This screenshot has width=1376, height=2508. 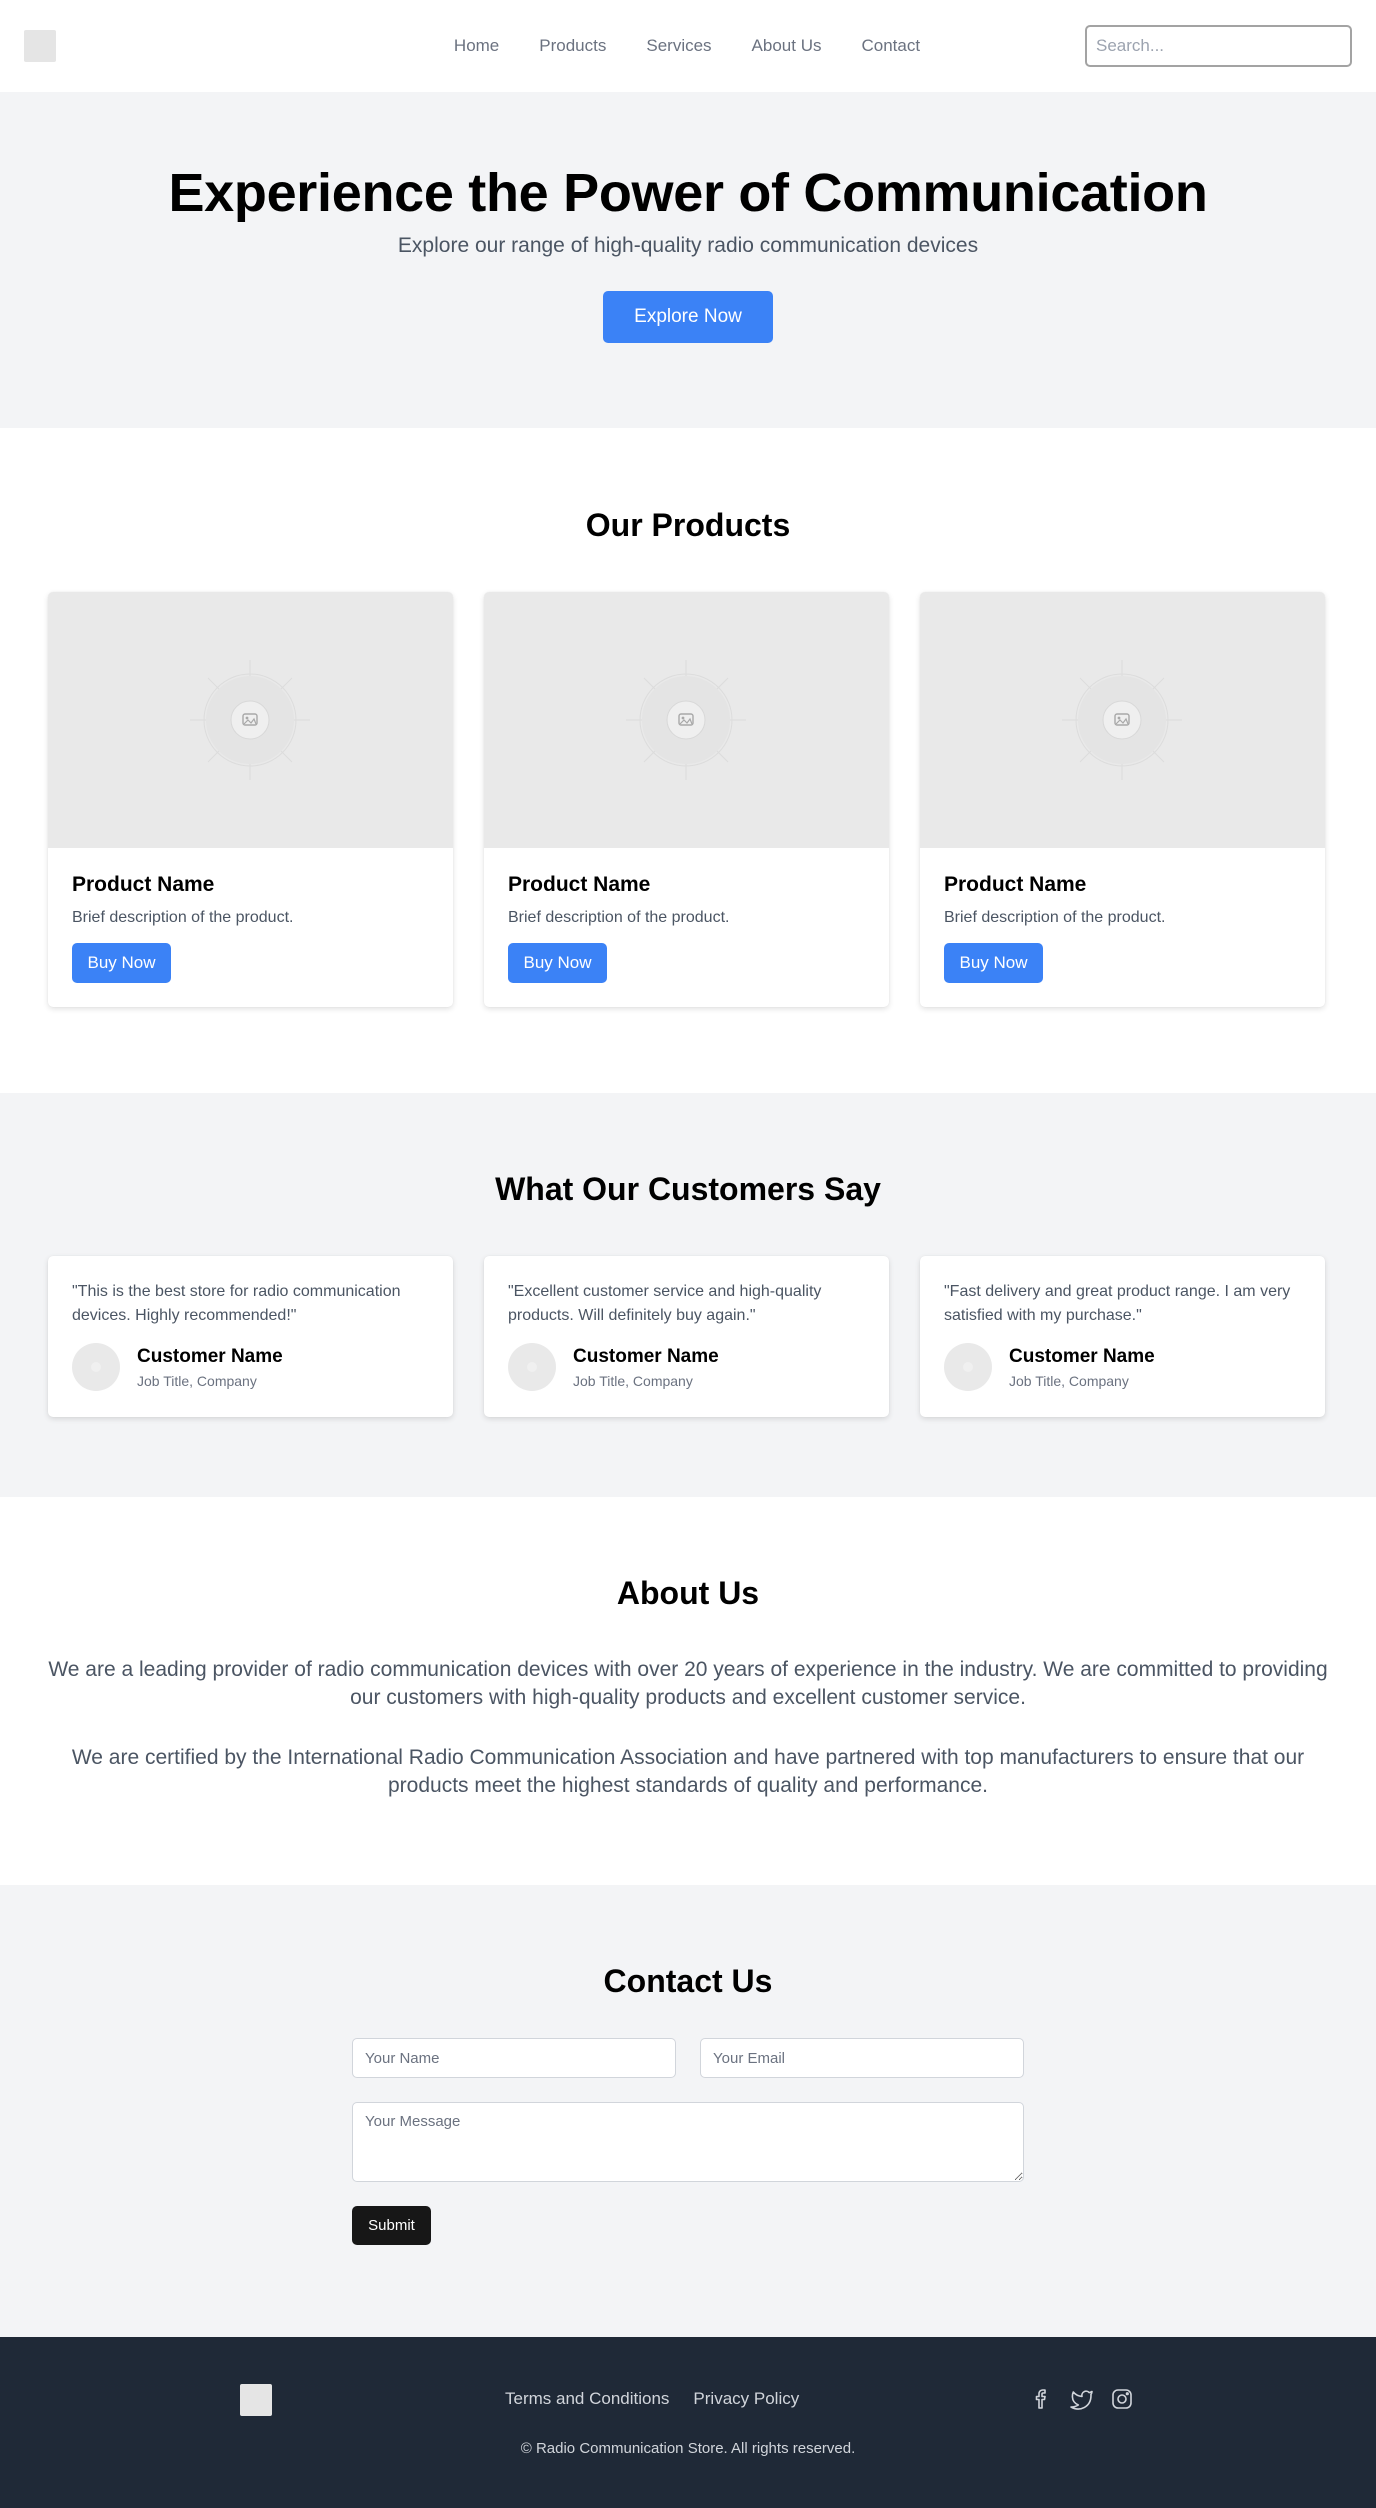 What do you see at coordinates (572, 46) in the screenshot?
I see `nav-products: Products` at bounding box center [572, 46].